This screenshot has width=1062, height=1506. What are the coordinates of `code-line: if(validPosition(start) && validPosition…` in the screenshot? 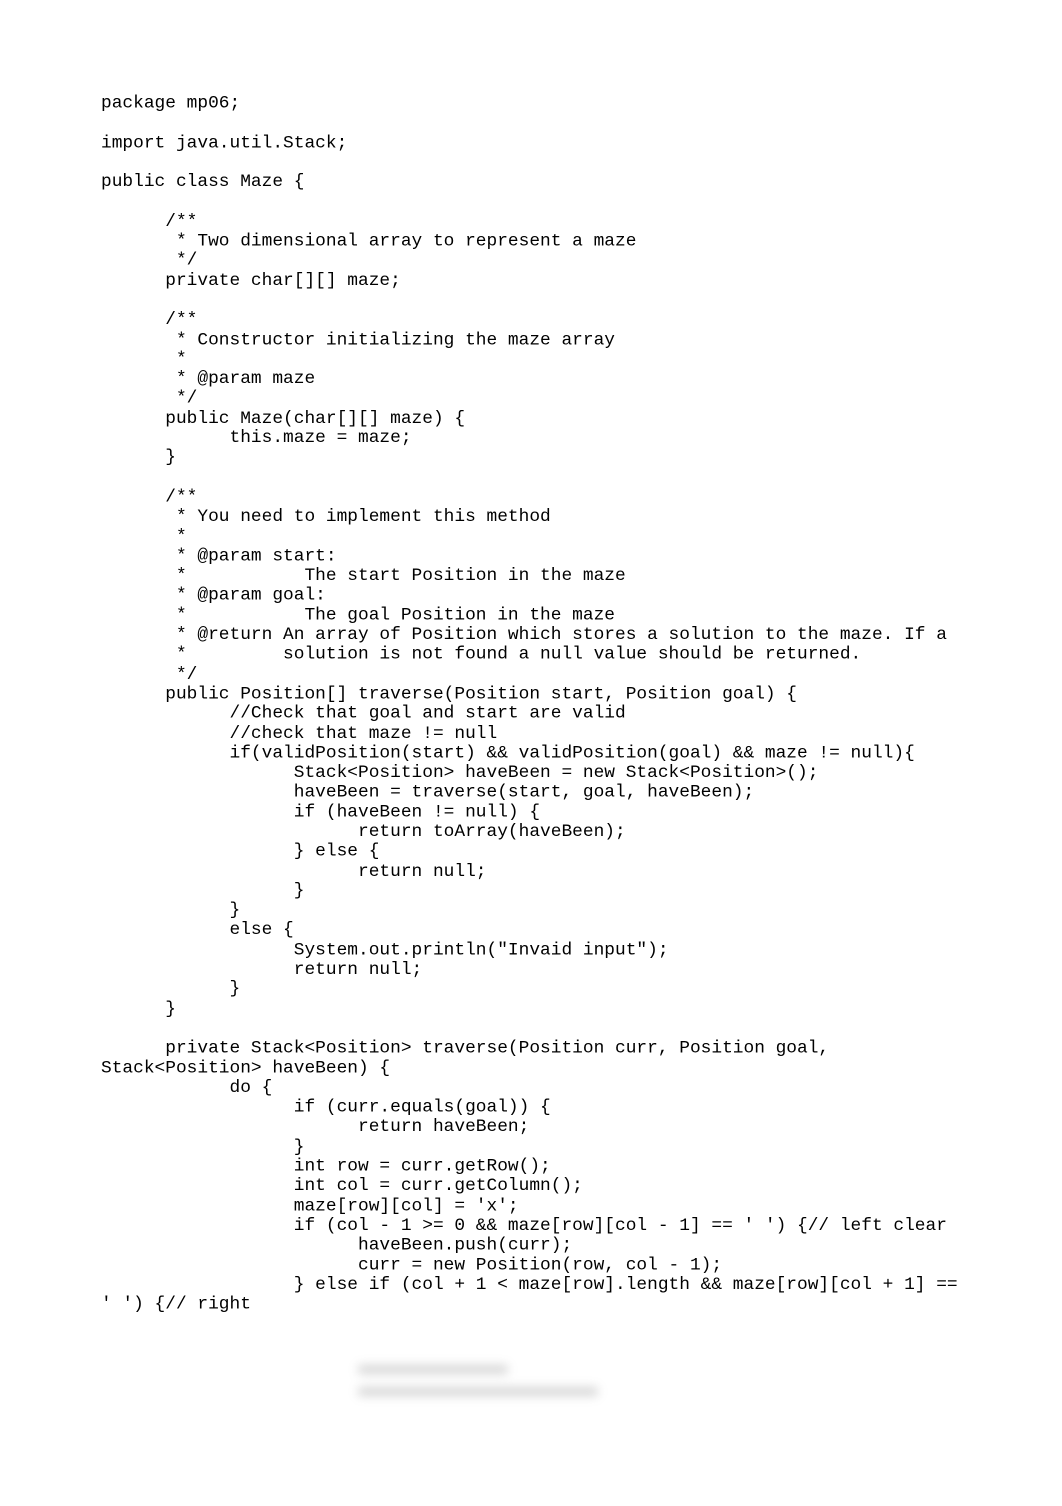 It's located at (508, 753).